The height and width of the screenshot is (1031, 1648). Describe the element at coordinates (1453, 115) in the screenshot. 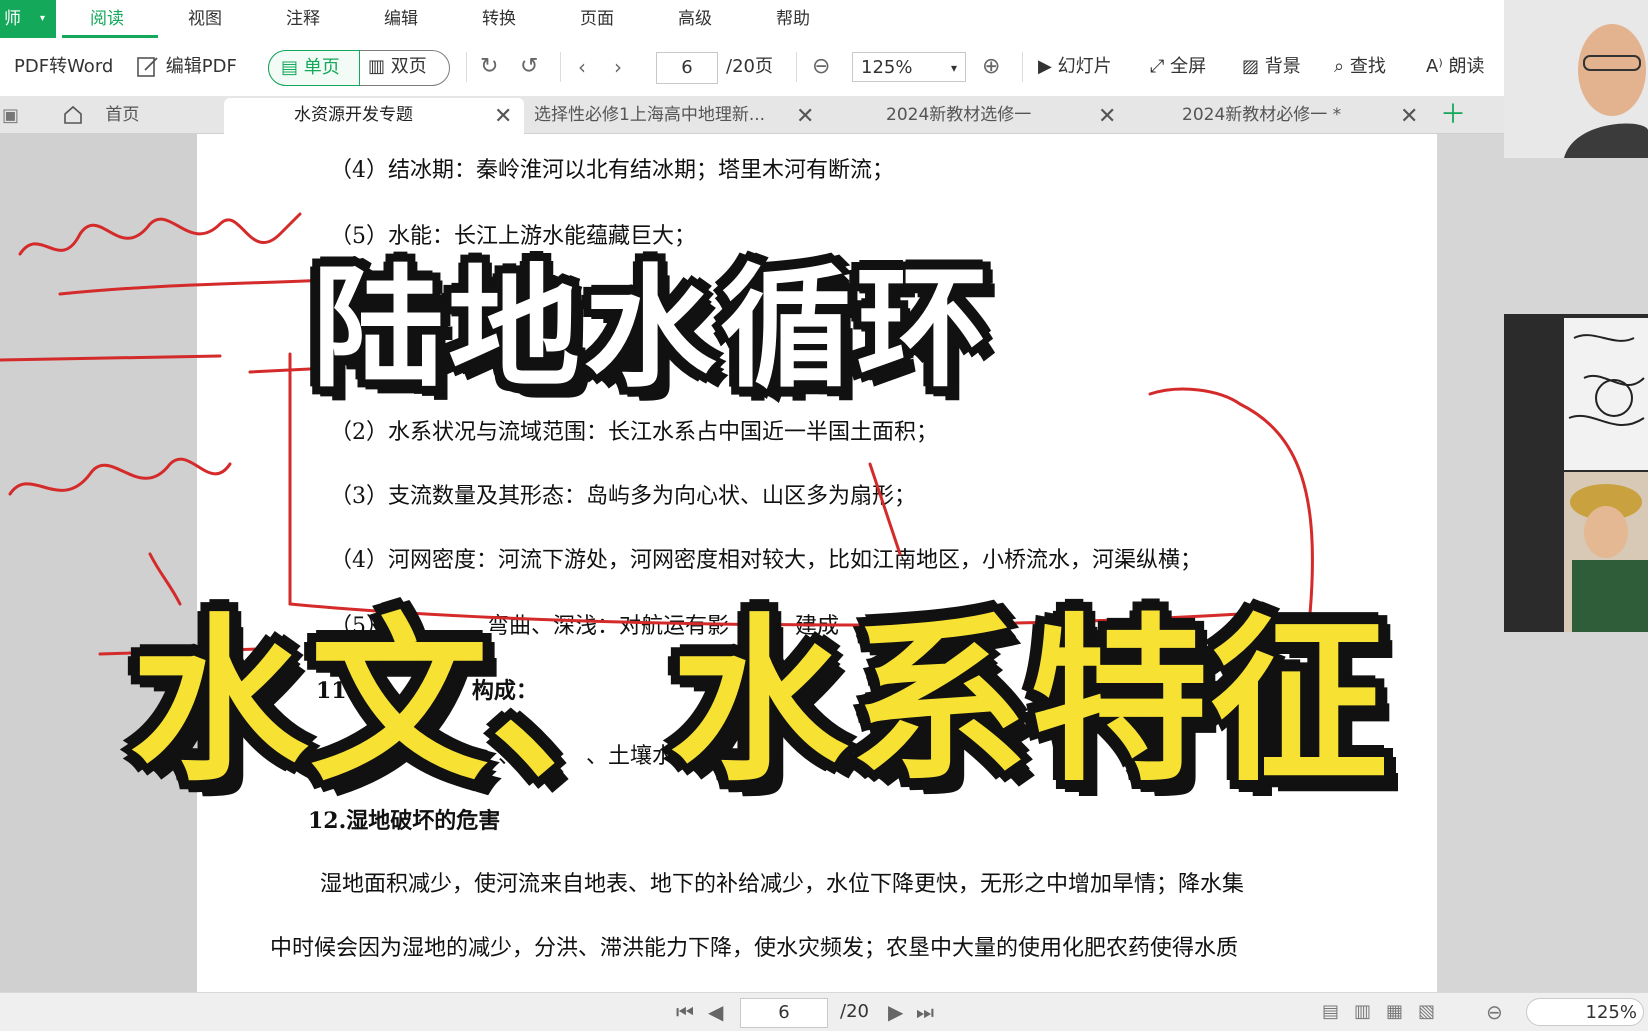

I see `new-tab-icon: ＋` at that location.